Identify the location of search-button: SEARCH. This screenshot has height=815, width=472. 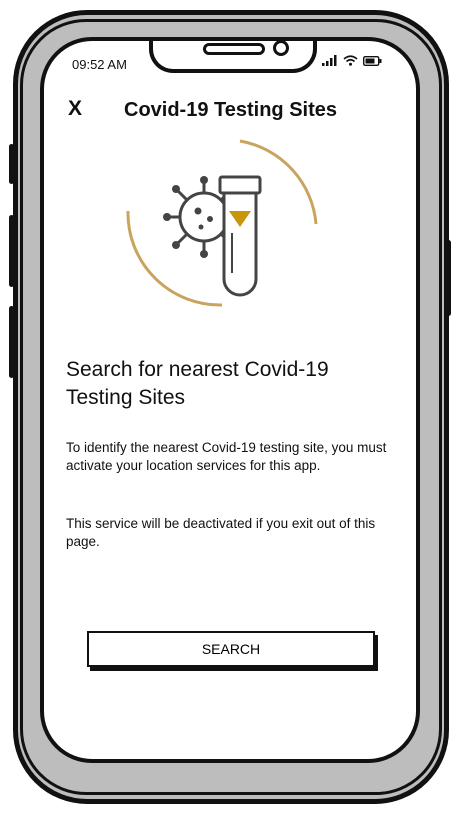
(231, 649).